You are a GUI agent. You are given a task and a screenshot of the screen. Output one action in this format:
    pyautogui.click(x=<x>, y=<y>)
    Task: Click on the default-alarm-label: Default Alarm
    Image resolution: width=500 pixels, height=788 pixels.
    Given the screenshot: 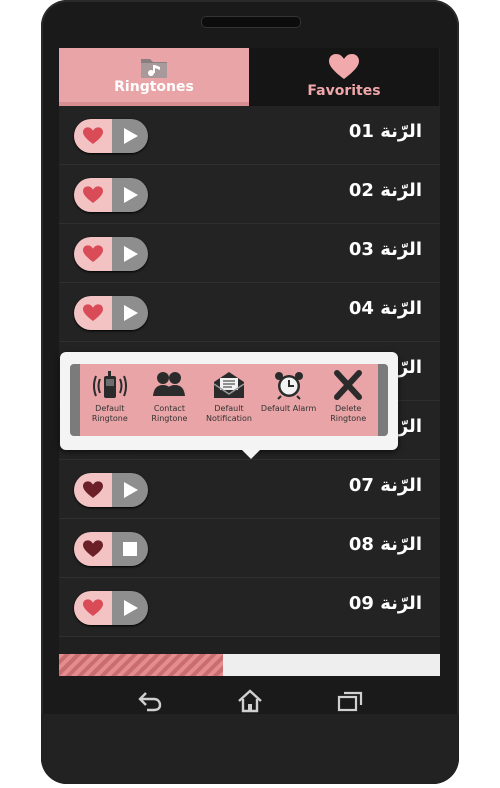 What is the action you would take?
    pyautogui.click(x=288, y=408)
    